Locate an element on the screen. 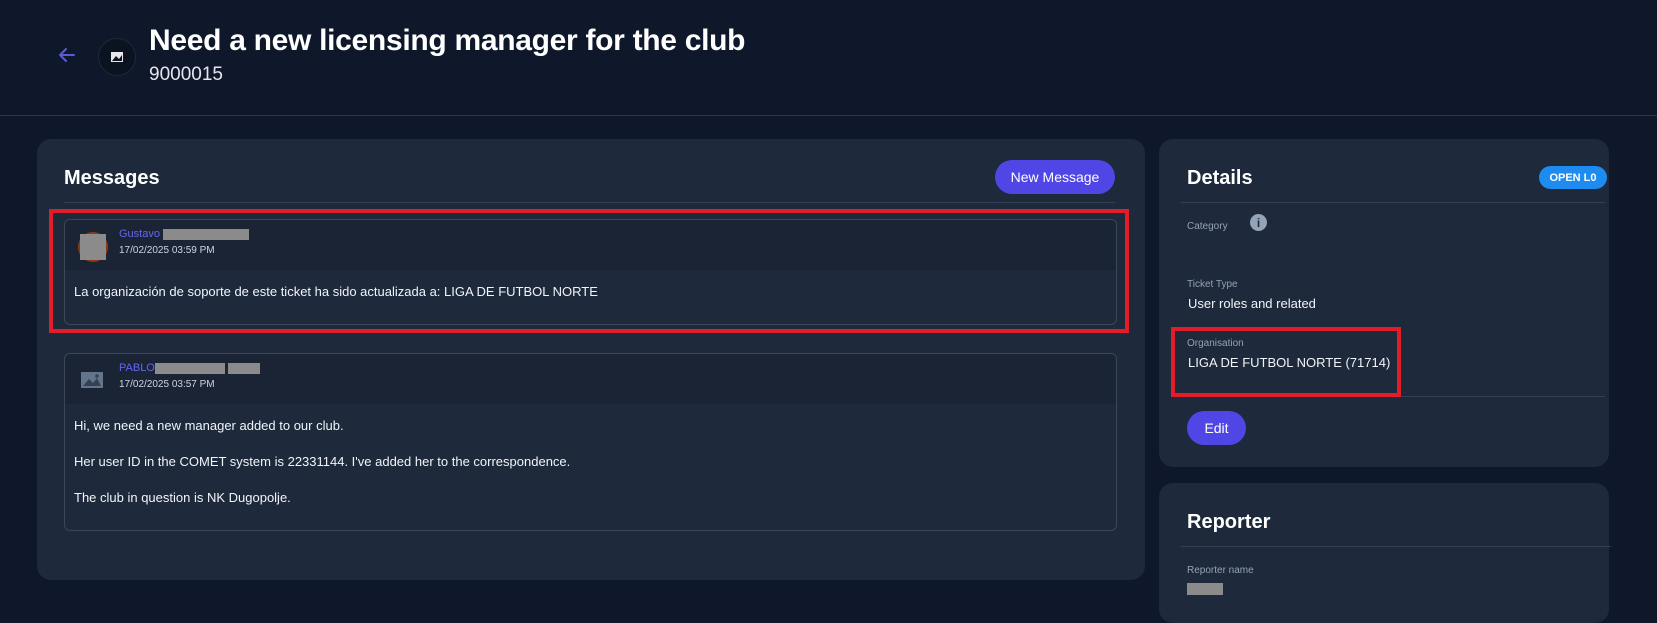 The height and width of the screenshot is (623, 1657). reporter-divider is located at coordinates (1396, 546).